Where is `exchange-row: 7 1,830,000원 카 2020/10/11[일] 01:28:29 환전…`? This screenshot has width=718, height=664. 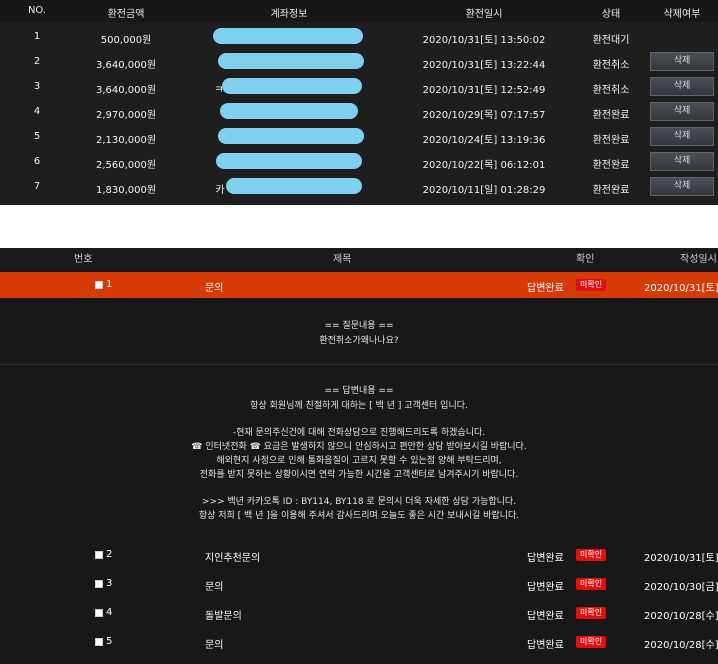
exchange-row: 7 1,830,000원 카 2020/10/11[일] 01:28:29 환전… is located at coordinates (359, 186).